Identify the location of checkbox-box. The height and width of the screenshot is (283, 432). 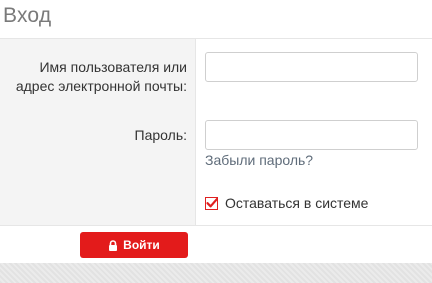
(211, 203).